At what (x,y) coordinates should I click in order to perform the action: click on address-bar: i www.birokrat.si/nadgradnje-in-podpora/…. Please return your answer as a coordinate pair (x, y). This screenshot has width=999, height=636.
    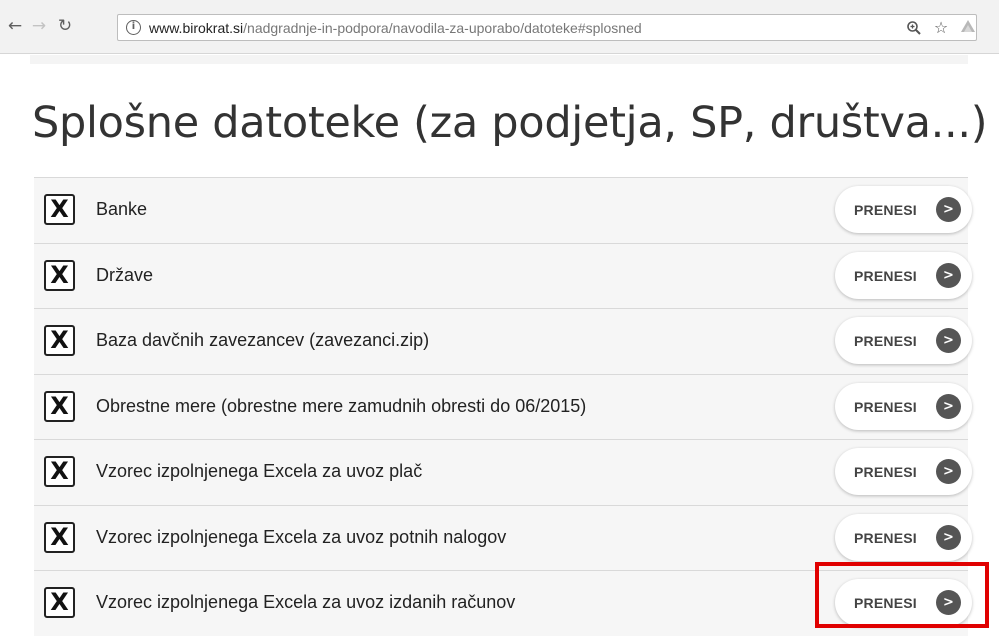
    Looking at the image, I should click on (547, 27).